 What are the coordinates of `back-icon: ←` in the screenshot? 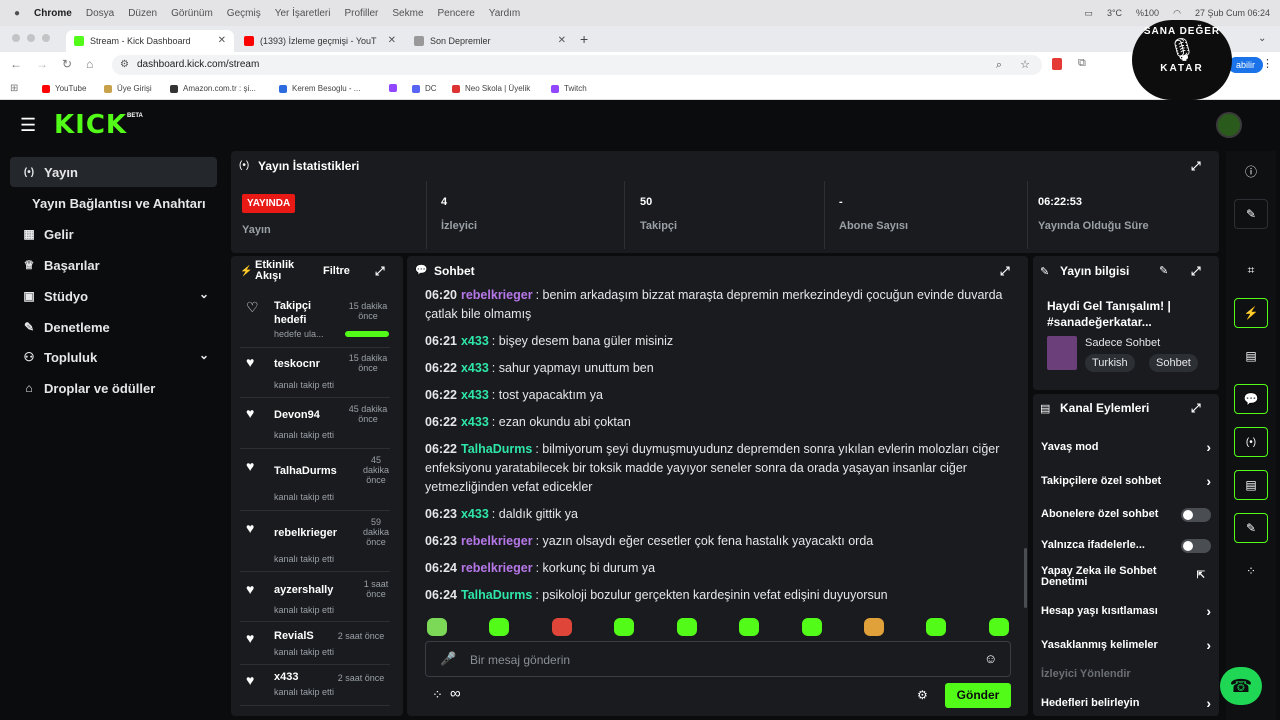 It's located at (16, 64).